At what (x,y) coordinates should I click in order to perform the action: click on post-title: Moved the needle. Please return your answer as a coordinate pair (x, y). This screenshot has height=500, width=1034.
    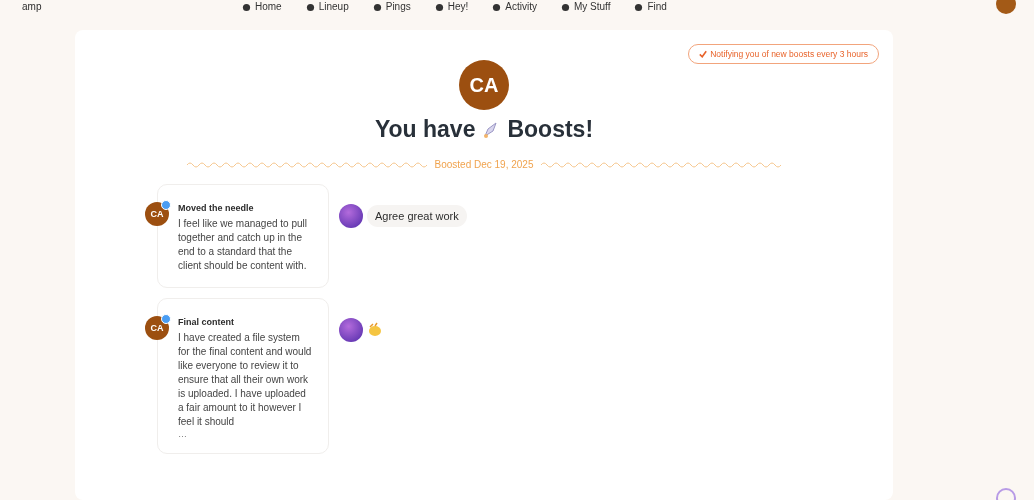
    Looking at the image, I should click on (216, 208).